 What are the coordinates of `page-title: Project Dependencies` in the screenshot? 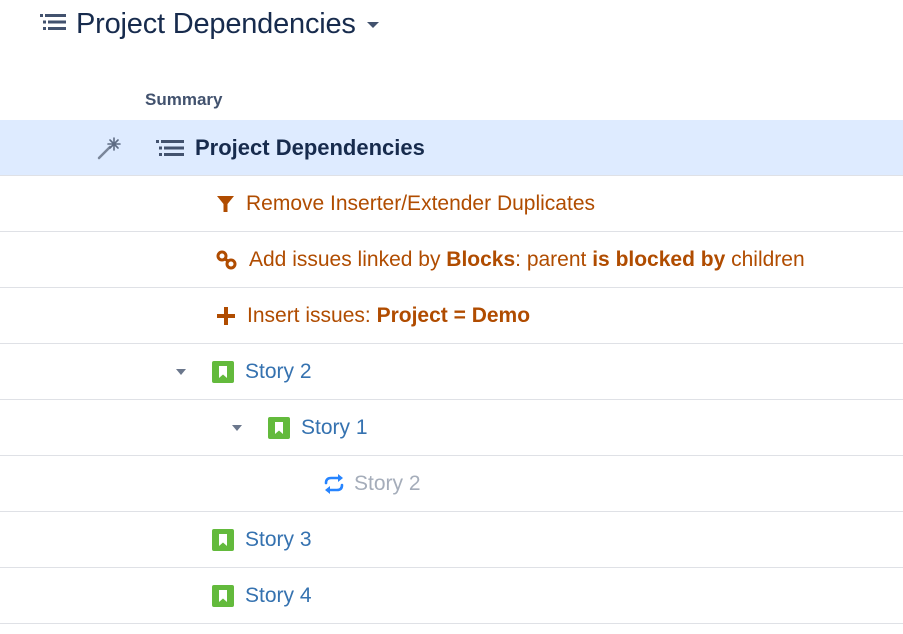 It's located at (216, 23).